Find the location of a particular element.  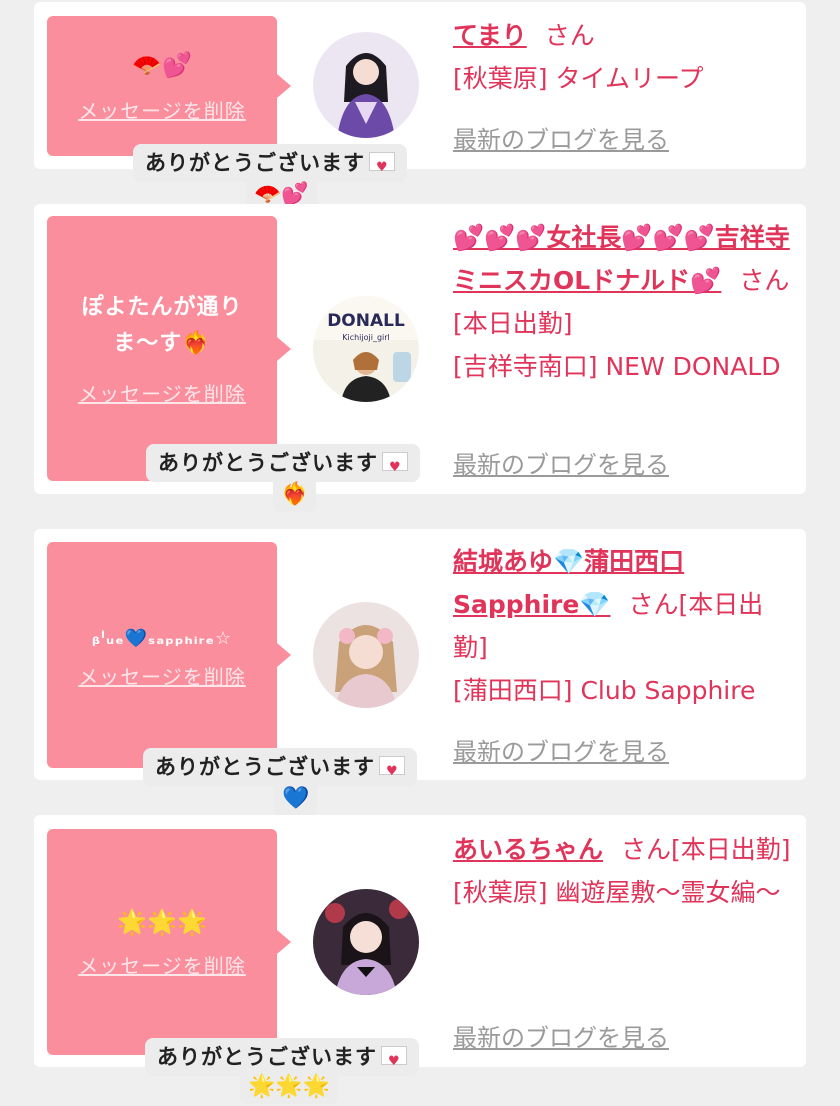

message-bubble: 🌟🌟🌟 メッセージを削除 is located at coordinates (169, 942).